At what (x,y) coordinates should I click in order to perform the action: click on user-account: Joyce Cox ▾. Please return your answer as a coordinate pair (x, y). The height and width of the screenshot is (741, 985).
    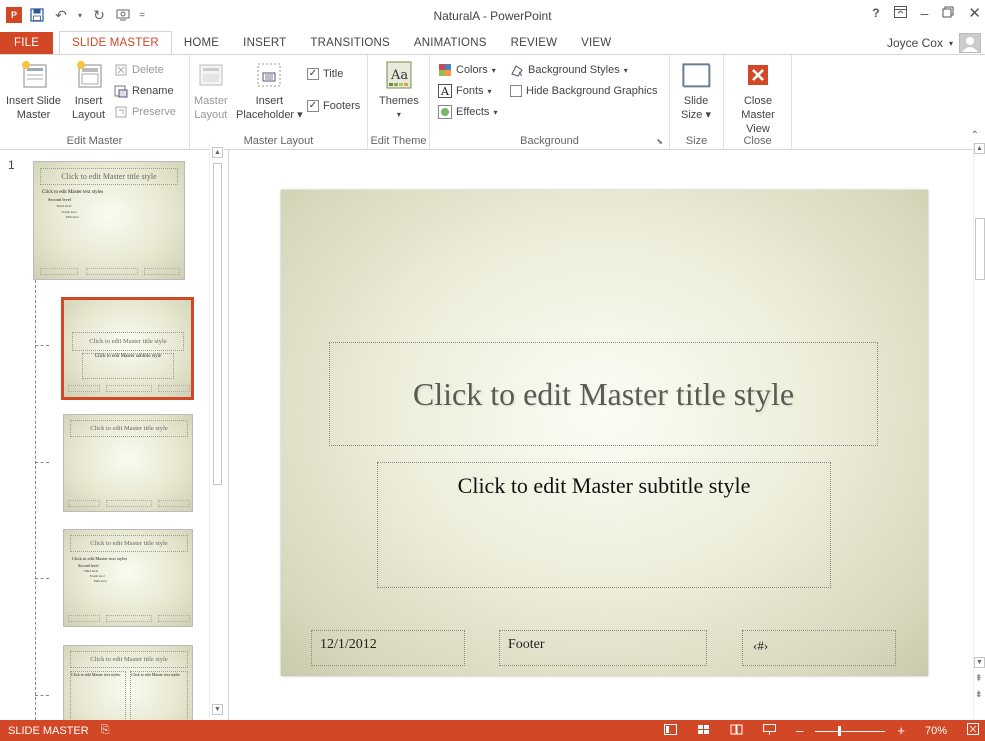
    Looking at the image, I should click on (934, 43).